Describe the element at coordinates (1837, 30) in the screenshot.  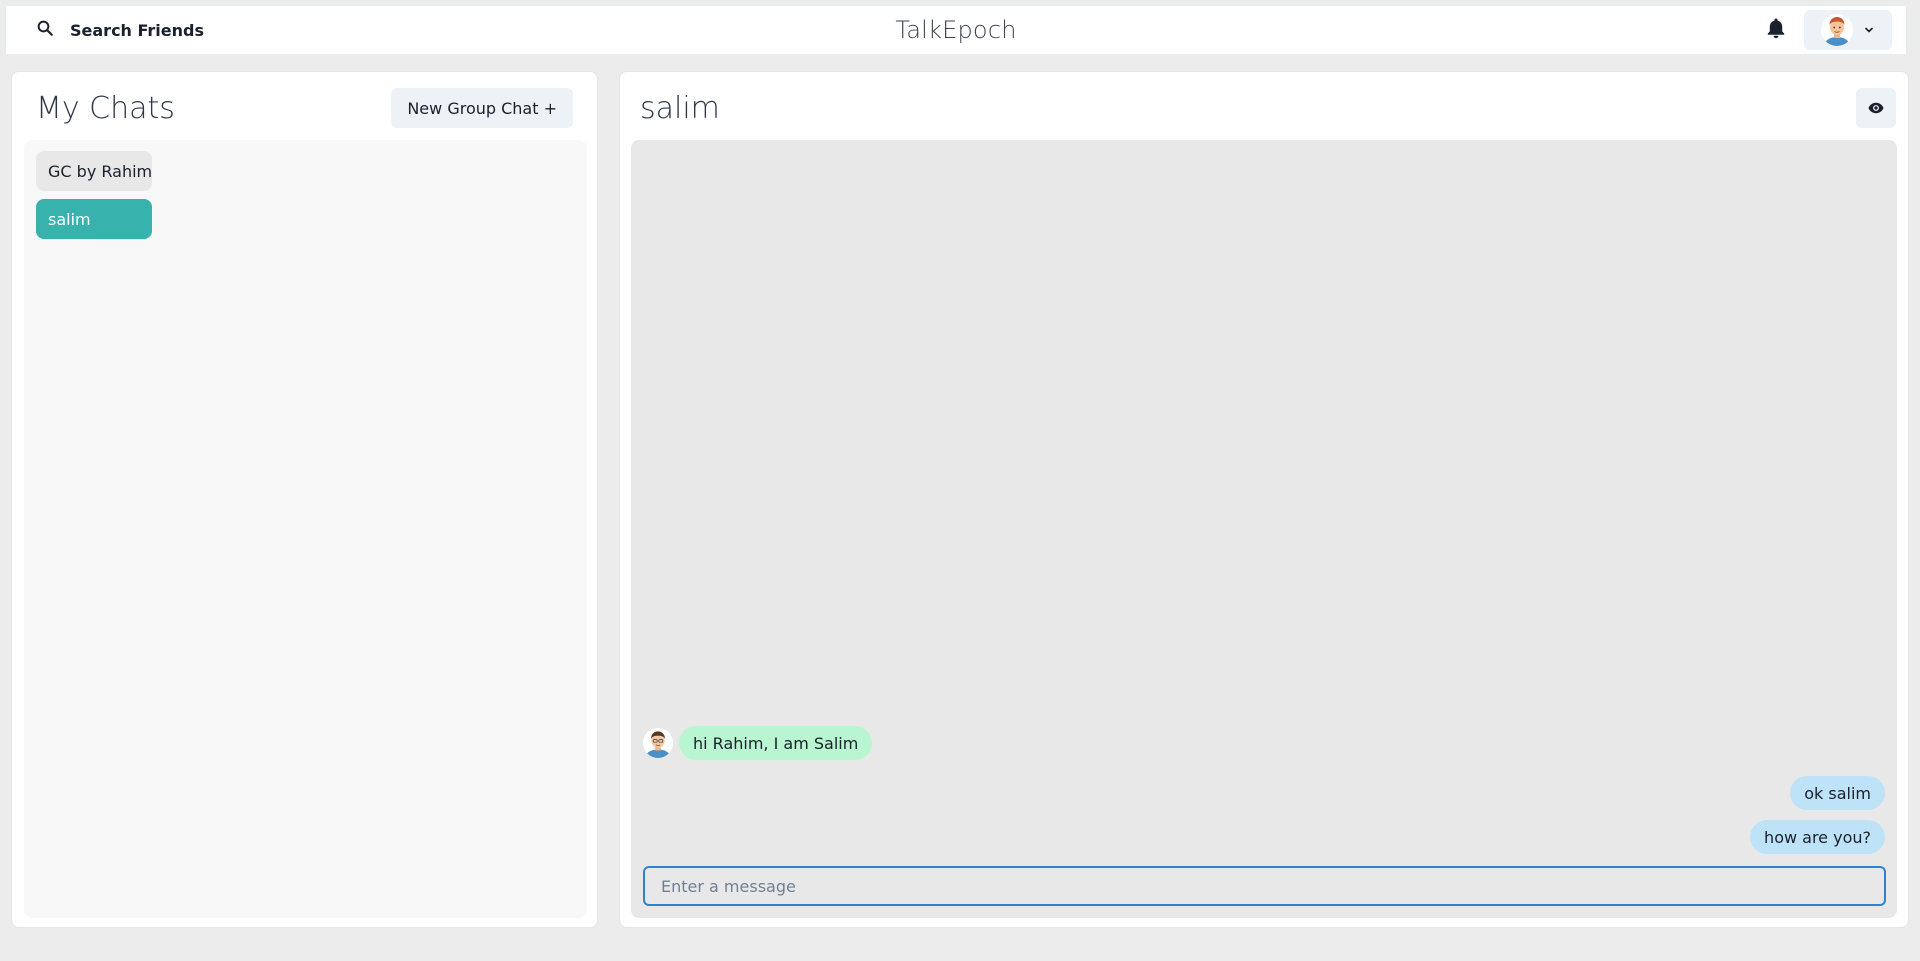
I see `user-avatar` at that location.